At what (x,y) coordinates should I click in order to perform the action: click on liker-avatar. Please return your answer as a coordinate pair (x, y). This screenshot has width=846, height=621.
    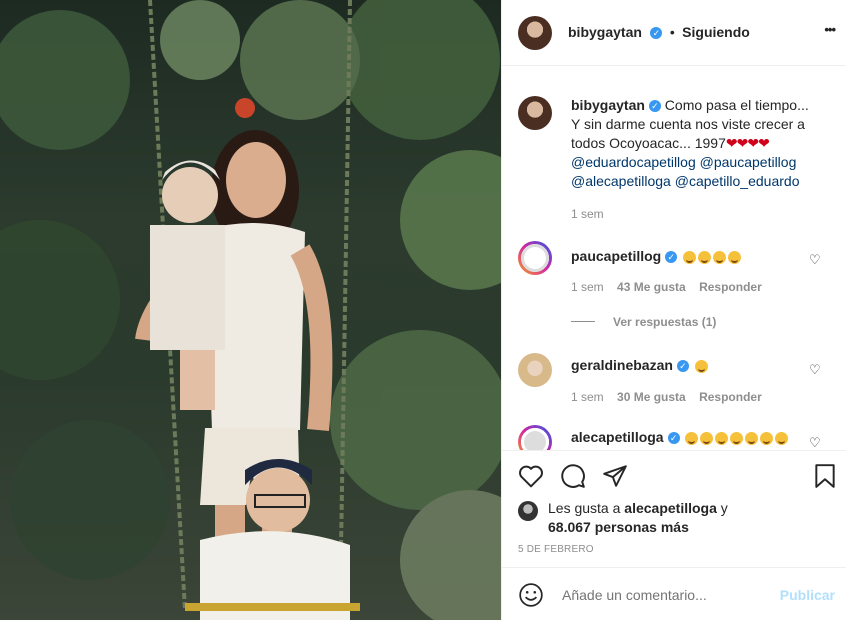
    Looking at the image, I should click on (528, 511).